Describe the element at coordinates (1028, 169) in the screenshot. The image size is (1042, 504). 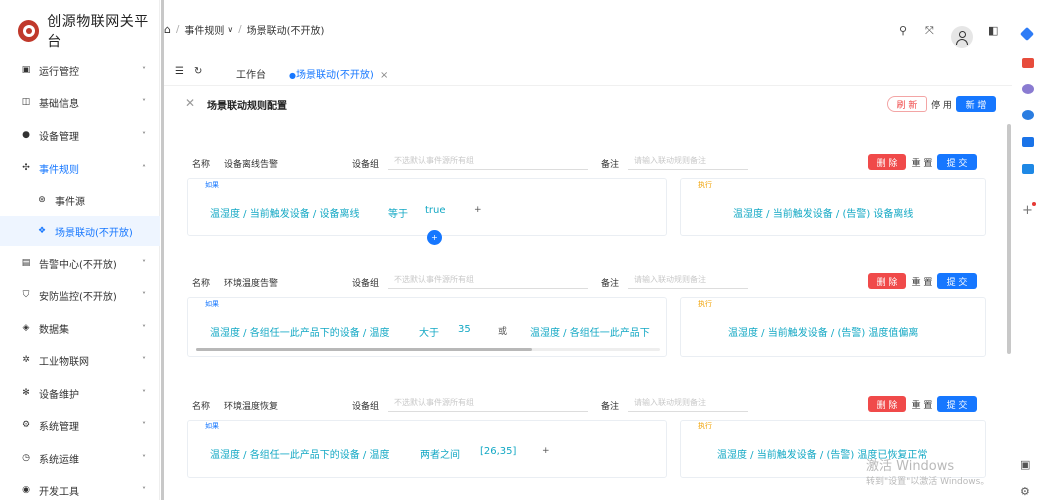
I see `send-icon` at that location.